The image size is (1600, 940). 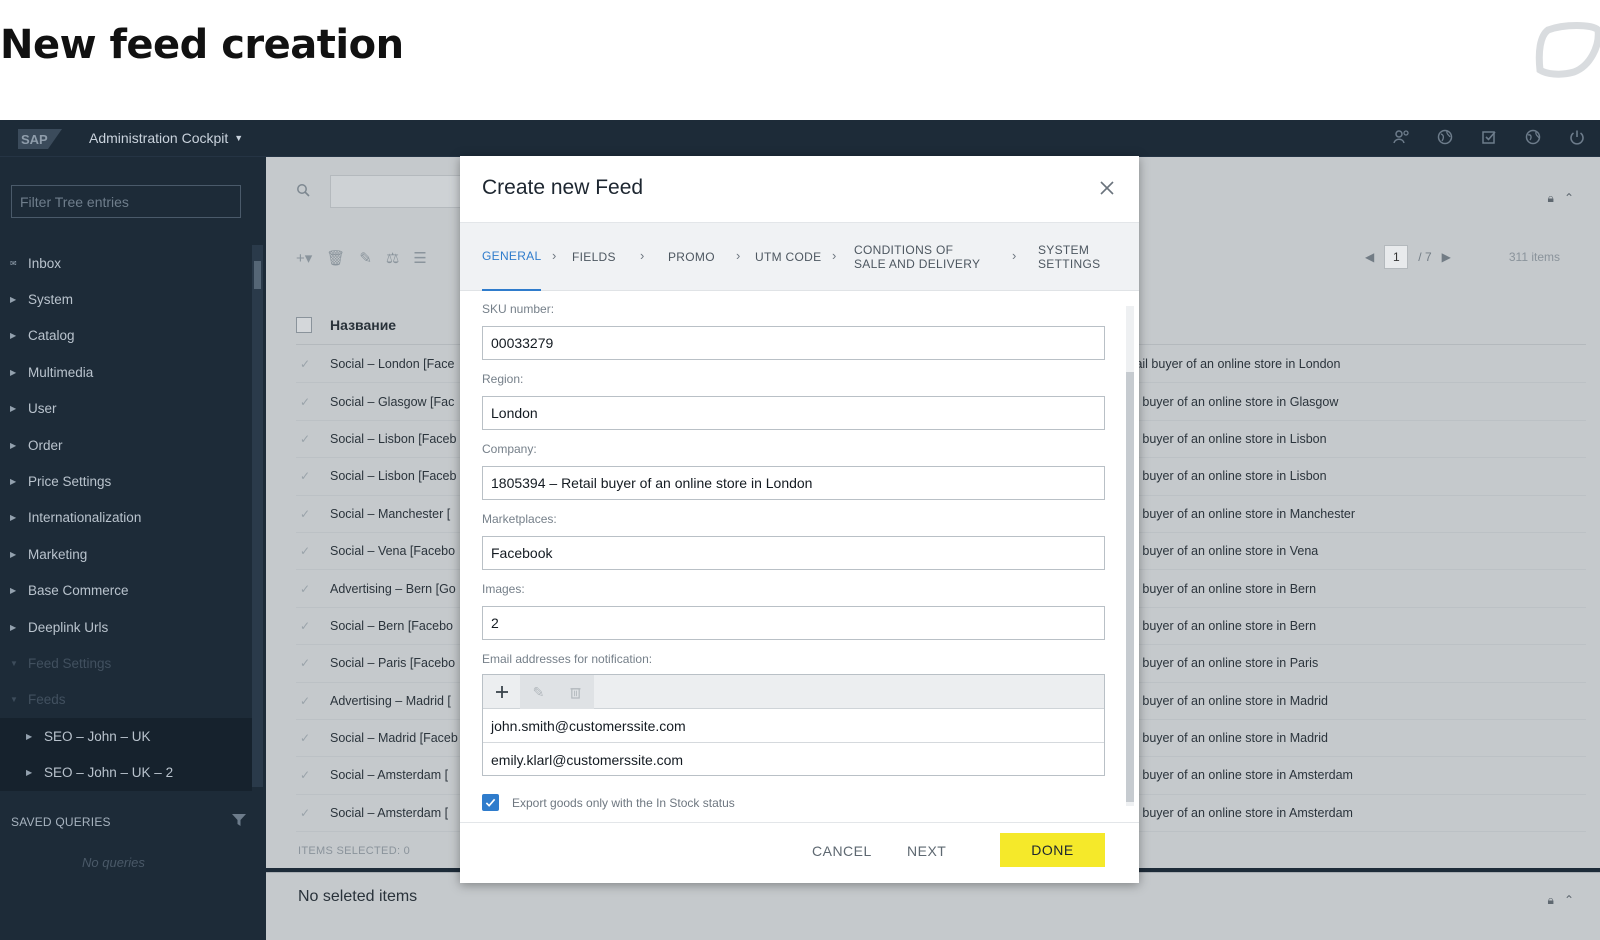 I want to click on region-label: Region:, so click(x=503, y=379).